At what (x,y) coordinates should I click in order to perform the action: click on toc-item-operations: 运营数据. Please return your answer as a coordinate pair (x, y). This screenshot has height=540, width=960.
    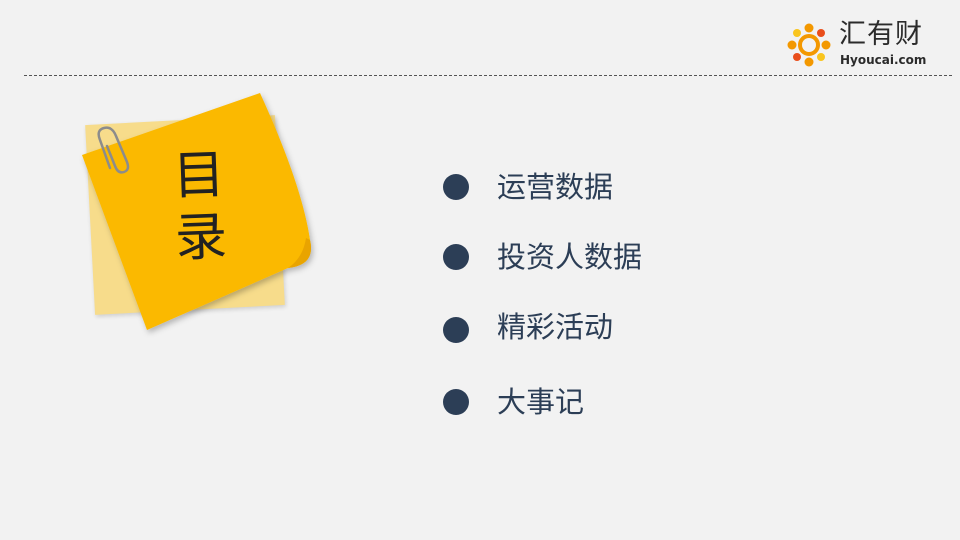
    Looking at the image, I should click on (590, 185).